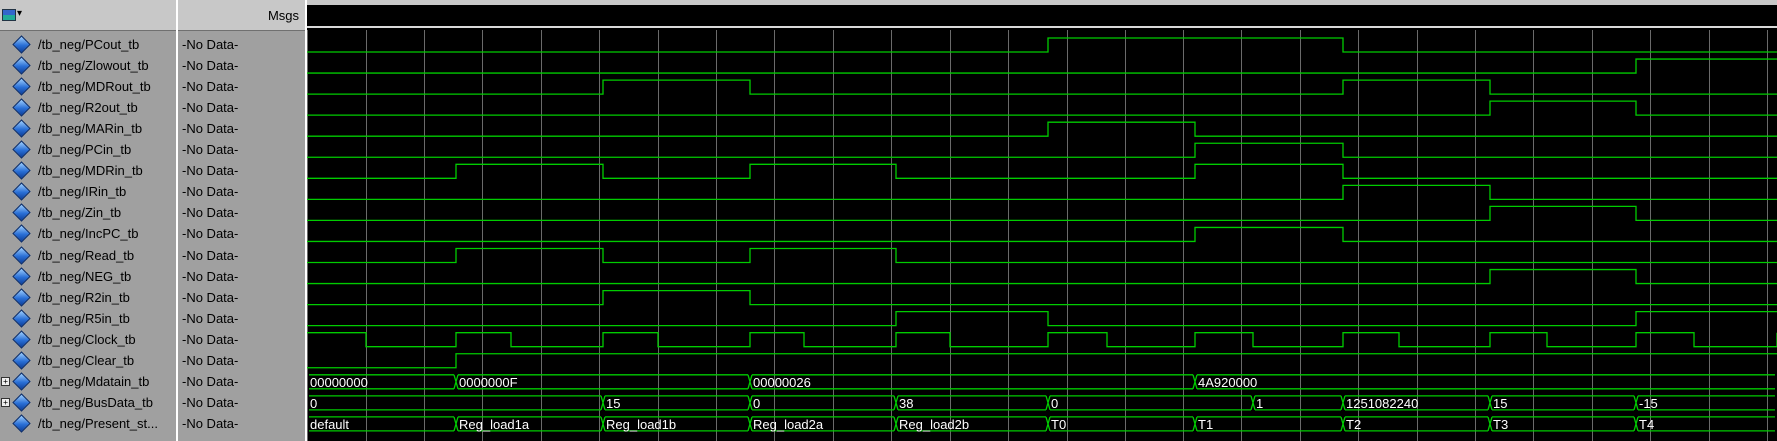  Describe the element at coordinates (82, 192) in the screenshot. I see `signal-name: /tb_neg/IRin_tb` at that location.